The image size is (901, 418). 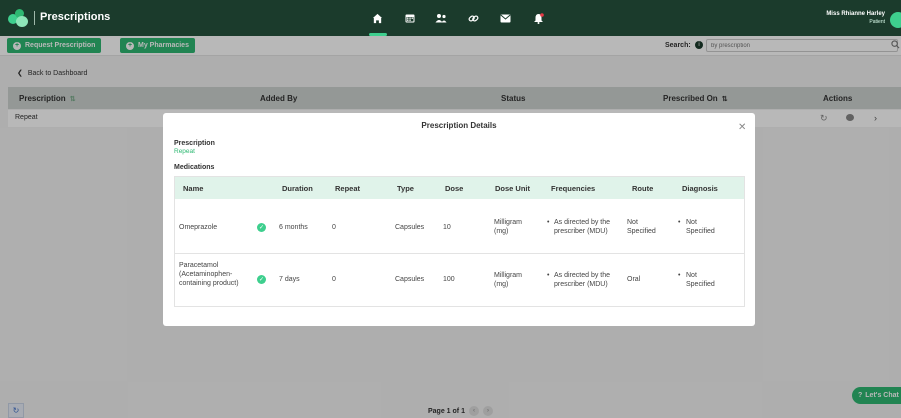 I want to click on column-header-repeat: Repeat, so click(x=348, y=188).